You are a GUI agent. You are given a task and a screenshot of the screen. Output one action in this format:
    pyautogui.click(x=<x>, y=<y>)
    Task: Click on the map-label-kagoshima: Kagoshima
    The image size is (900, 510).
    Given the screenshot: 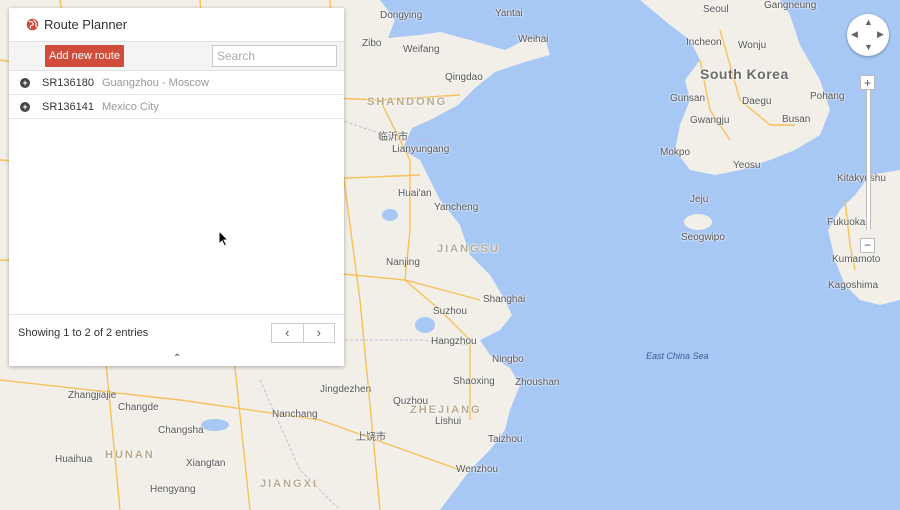 What is the action you would take?
    pyautogui.click(x=853, y=285)
    